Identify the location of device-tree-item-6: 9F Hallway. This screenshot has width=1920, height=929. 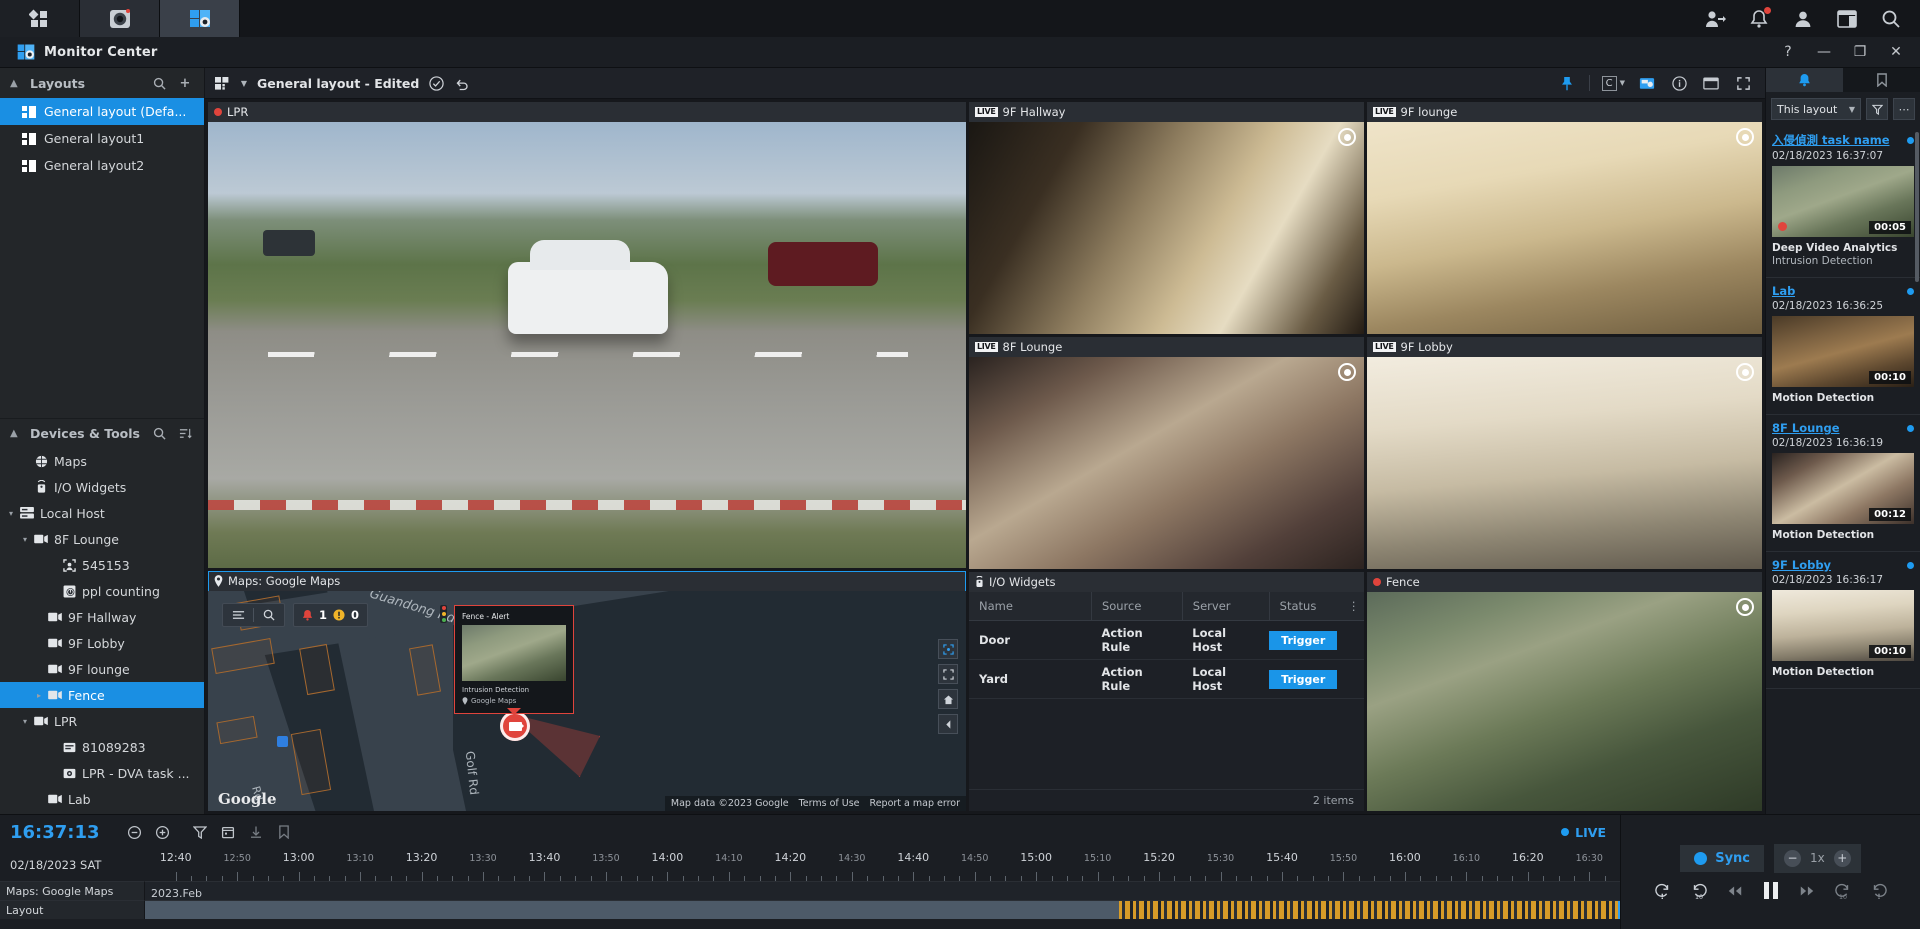
(102, 617).